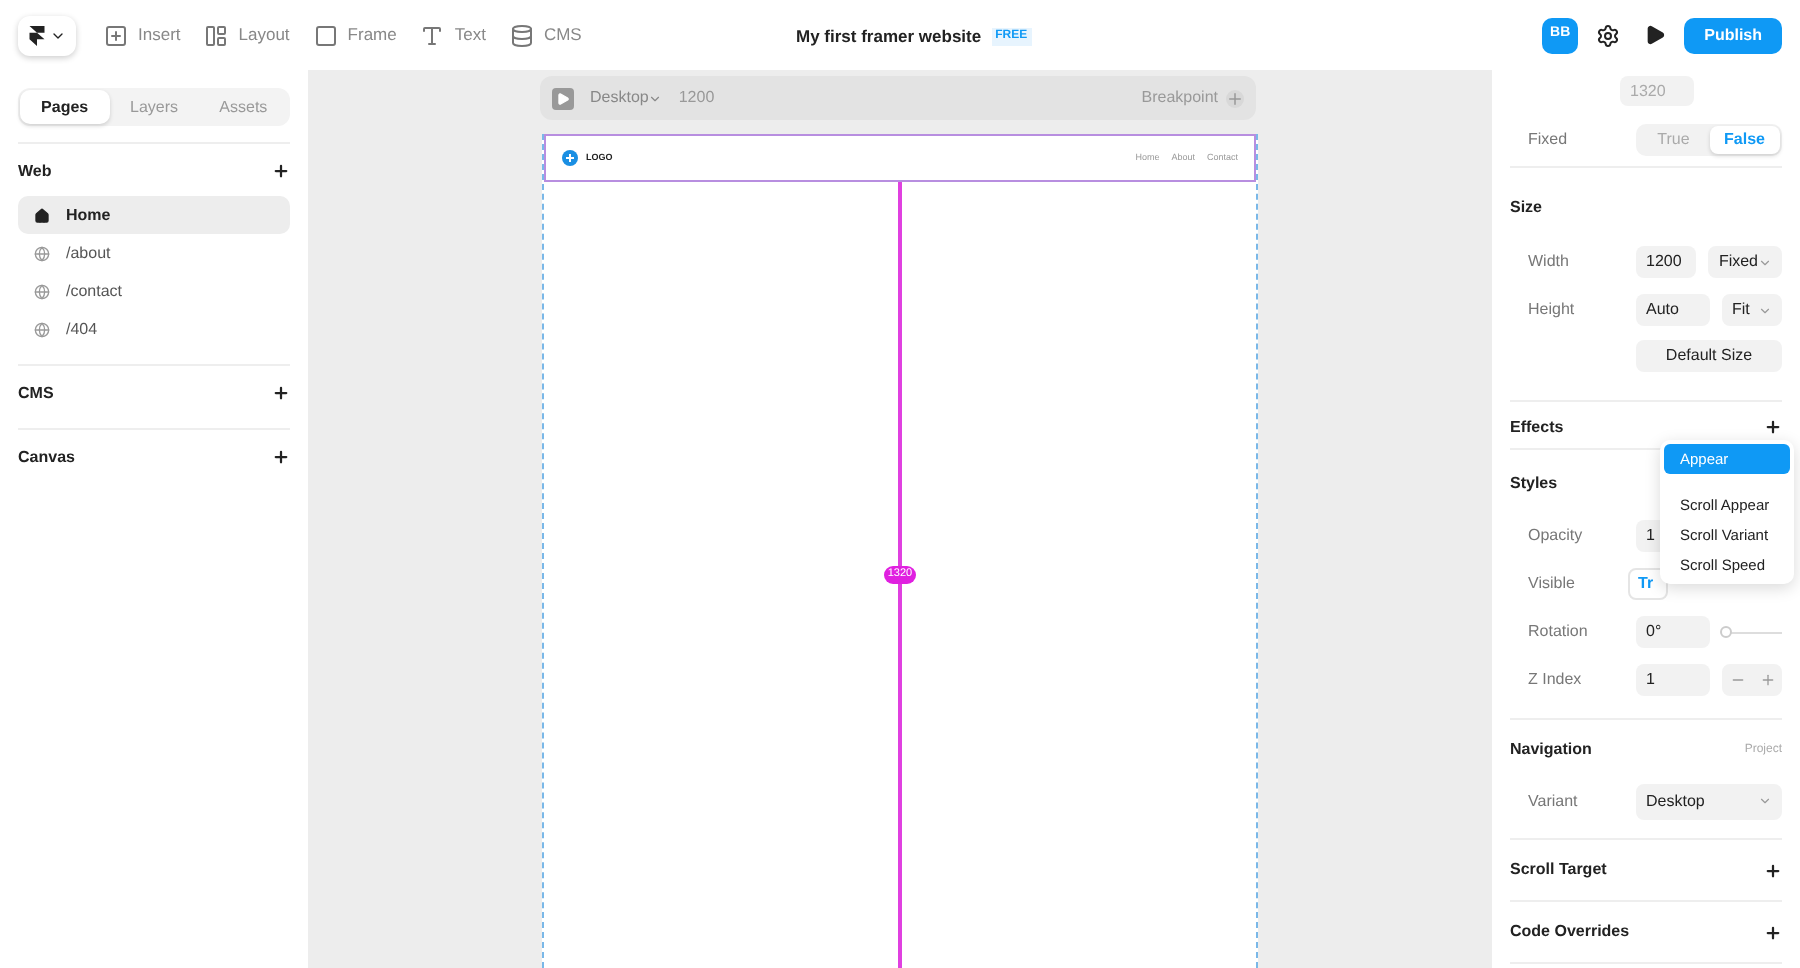 This screenshot has width=1800, height=968. I want to click on settings-icon, so click(1608, 35).